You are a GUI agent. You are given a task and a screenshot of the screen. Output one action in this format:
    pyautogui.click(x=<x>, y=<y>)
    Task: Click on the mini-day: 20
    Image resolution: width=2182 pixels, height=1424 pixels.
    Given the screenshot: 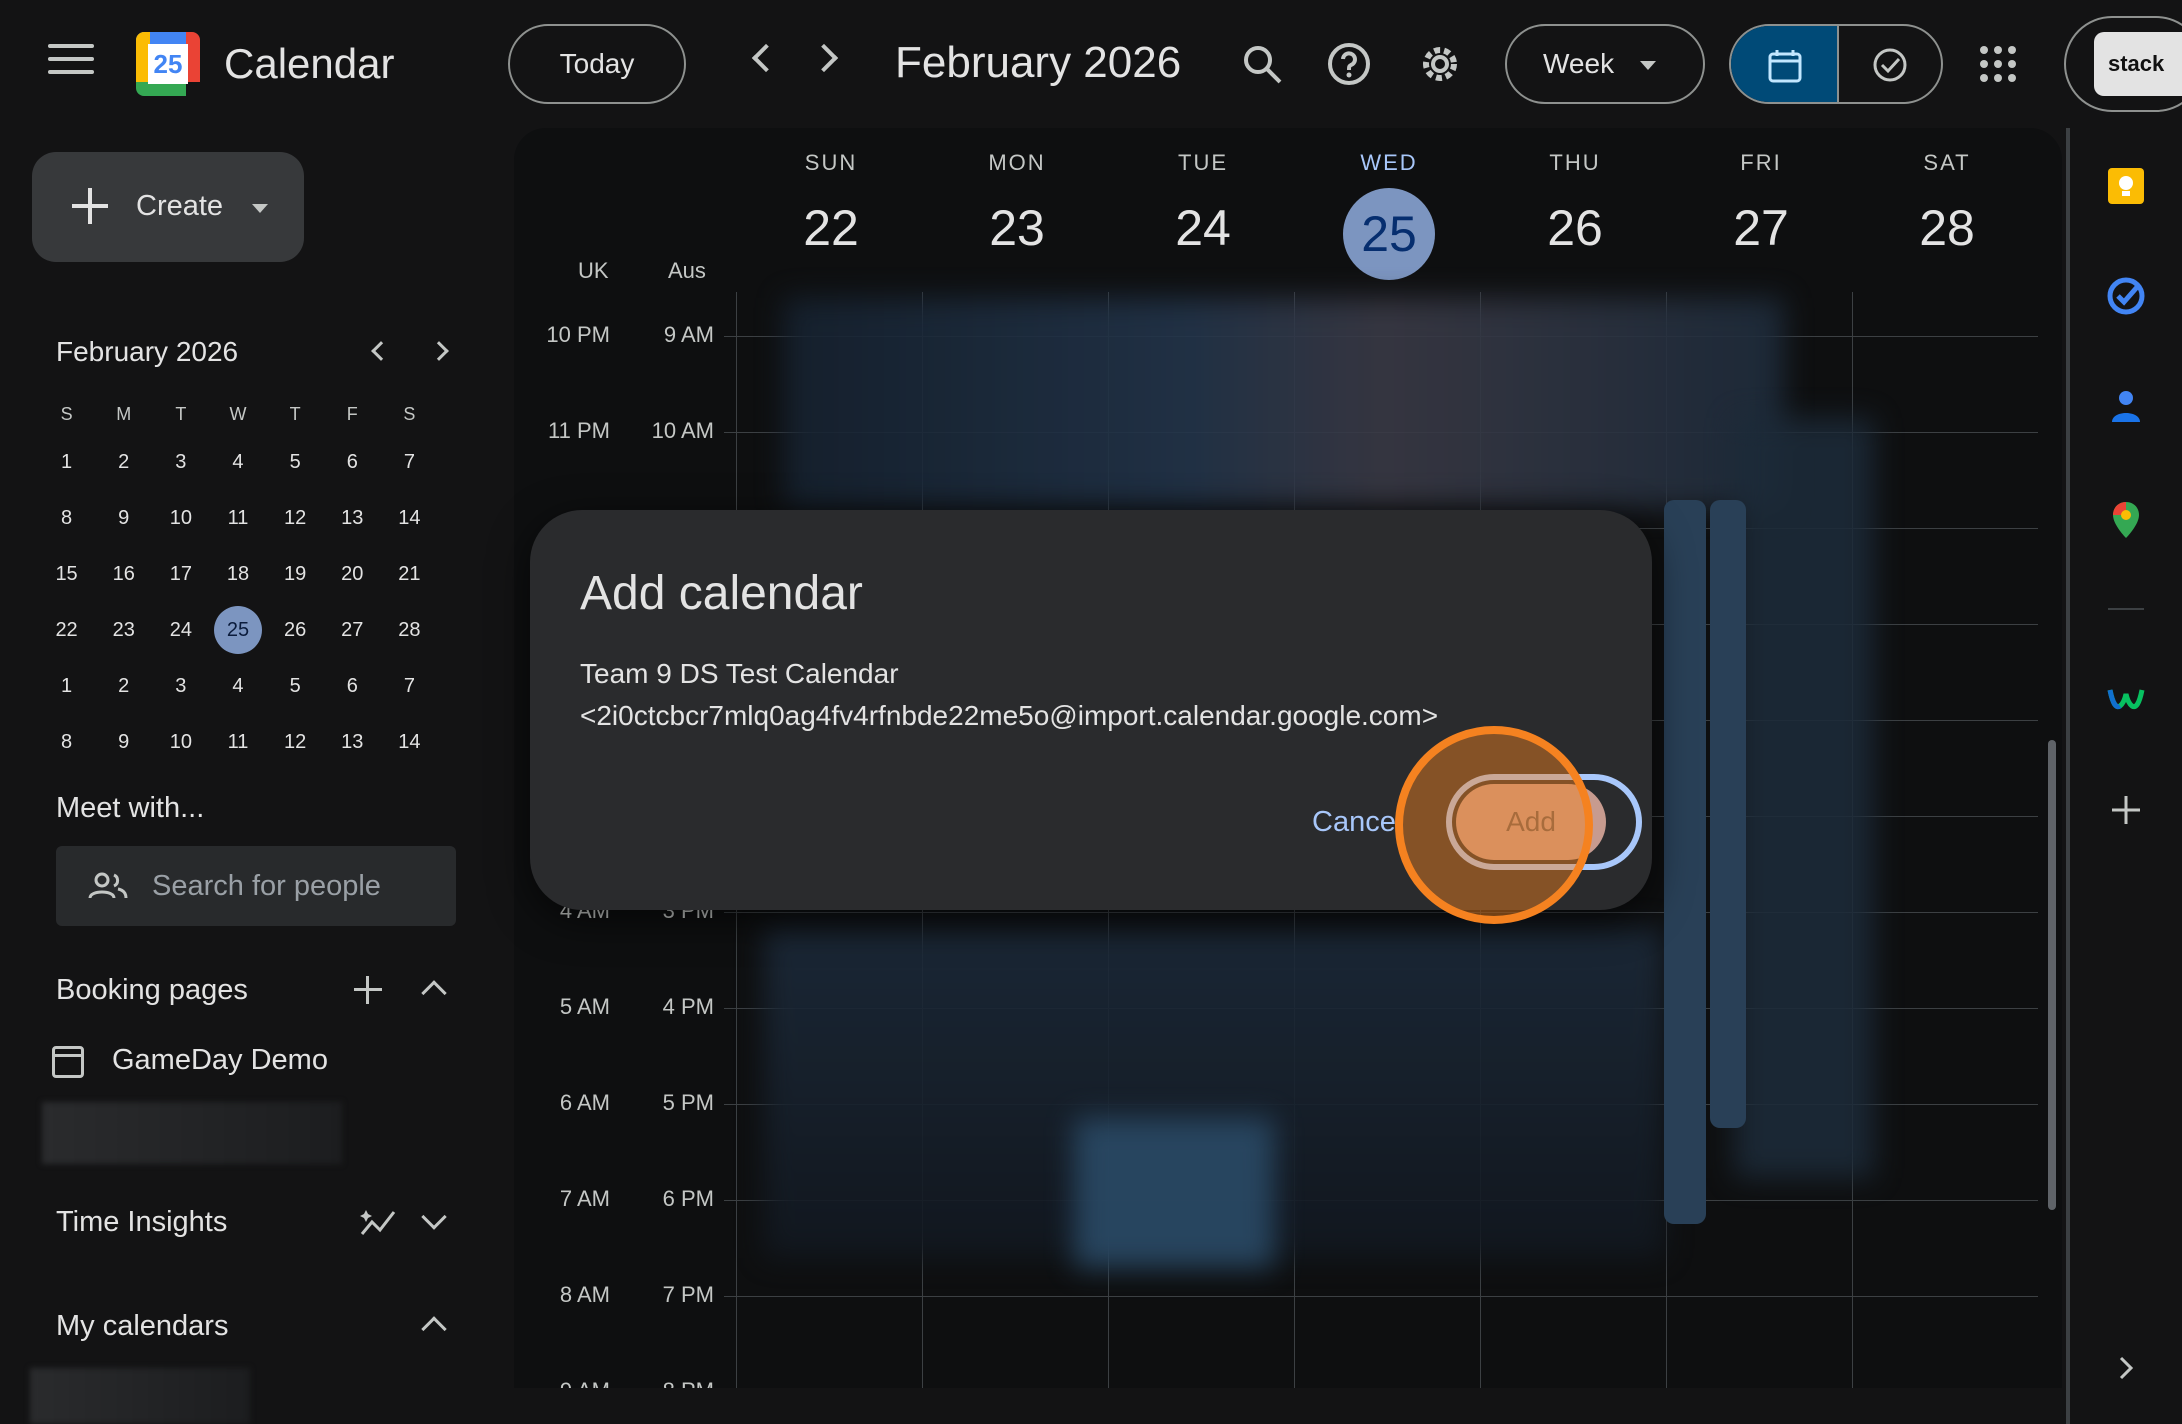 What is the action you would take?
    pyautogui.click(x=352, y=574)
    